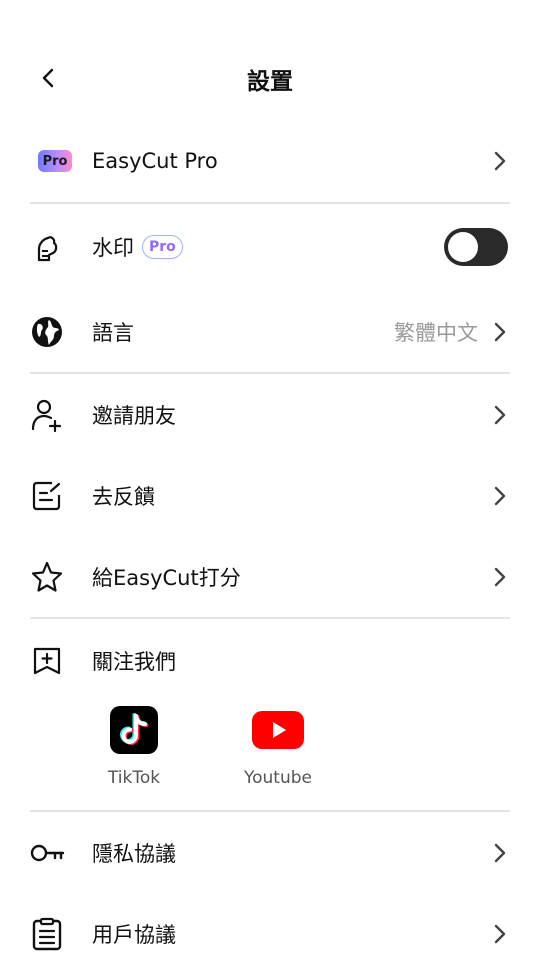  What do you see at coordinates (54, 853) in the screenshot?
I see `key-icon` at bounding box center [54, 853].